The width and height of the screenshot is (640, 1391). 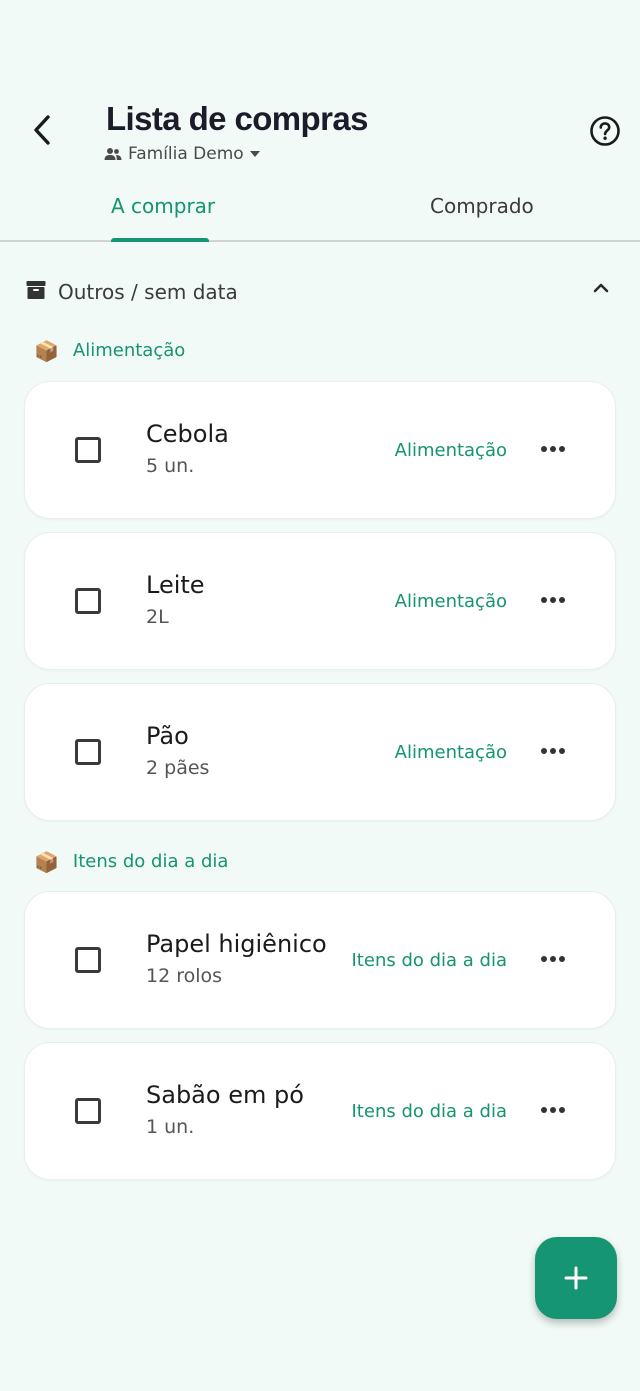 I want to click on category-header-daily: 📦 Itens do dia a dia, so click(x=131, y=861).